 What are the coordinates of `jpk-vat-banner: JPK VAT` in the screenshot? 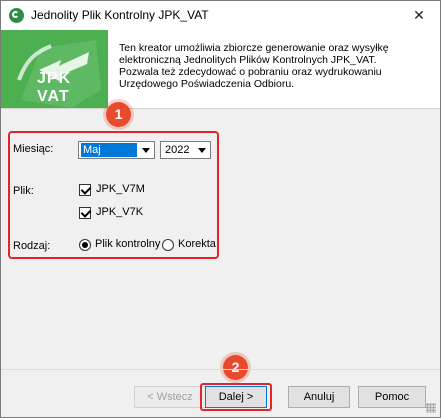 It's located at (54, 69).